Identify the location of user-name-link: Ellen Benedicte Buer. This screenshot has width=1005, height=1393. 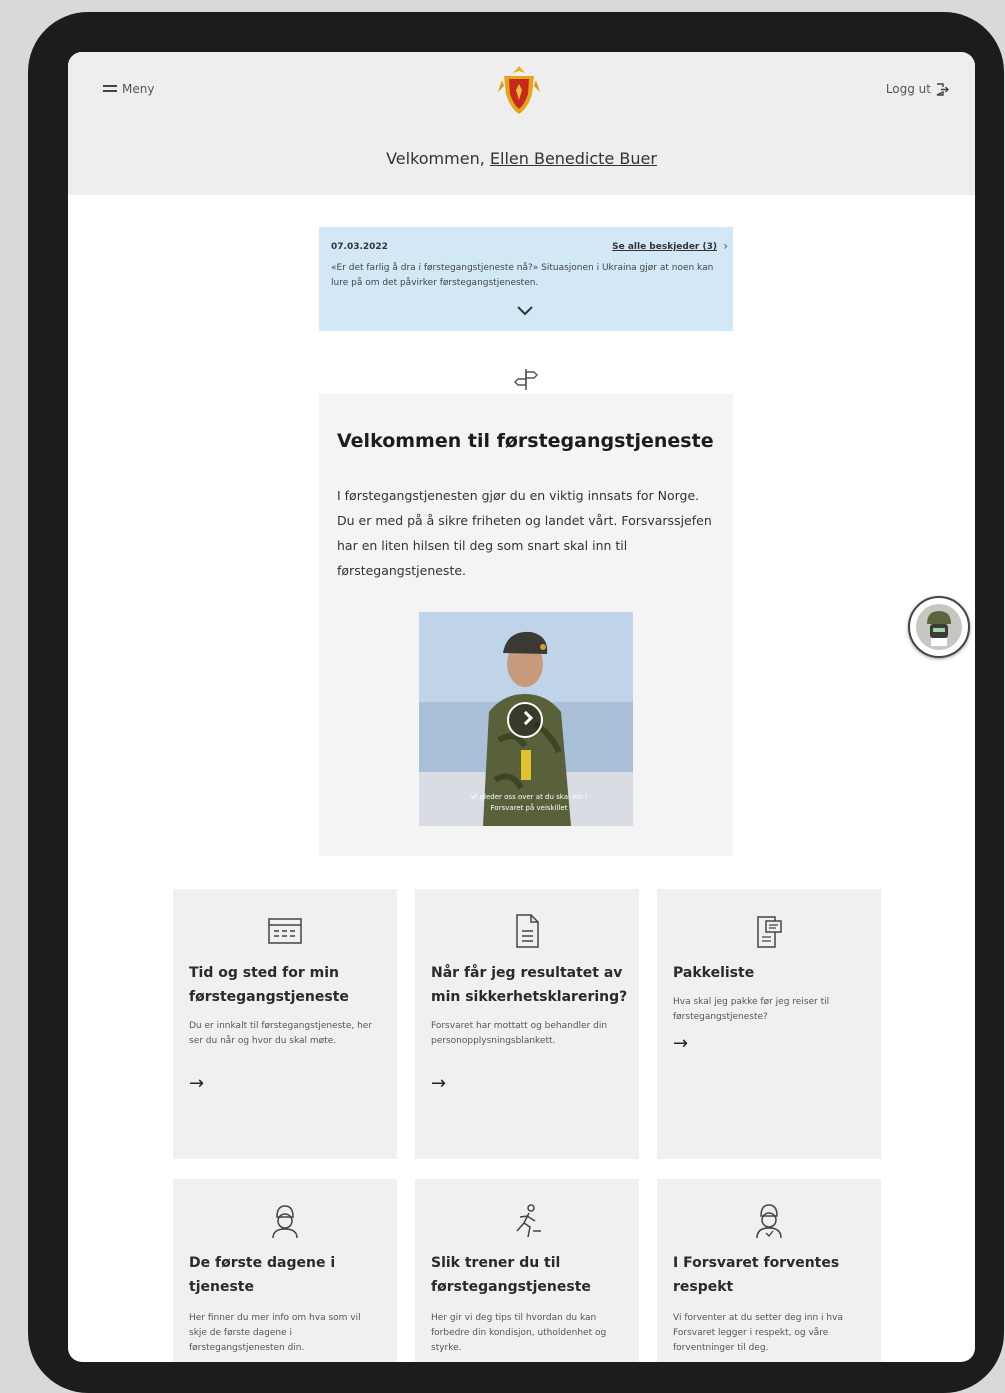
(573, 158).